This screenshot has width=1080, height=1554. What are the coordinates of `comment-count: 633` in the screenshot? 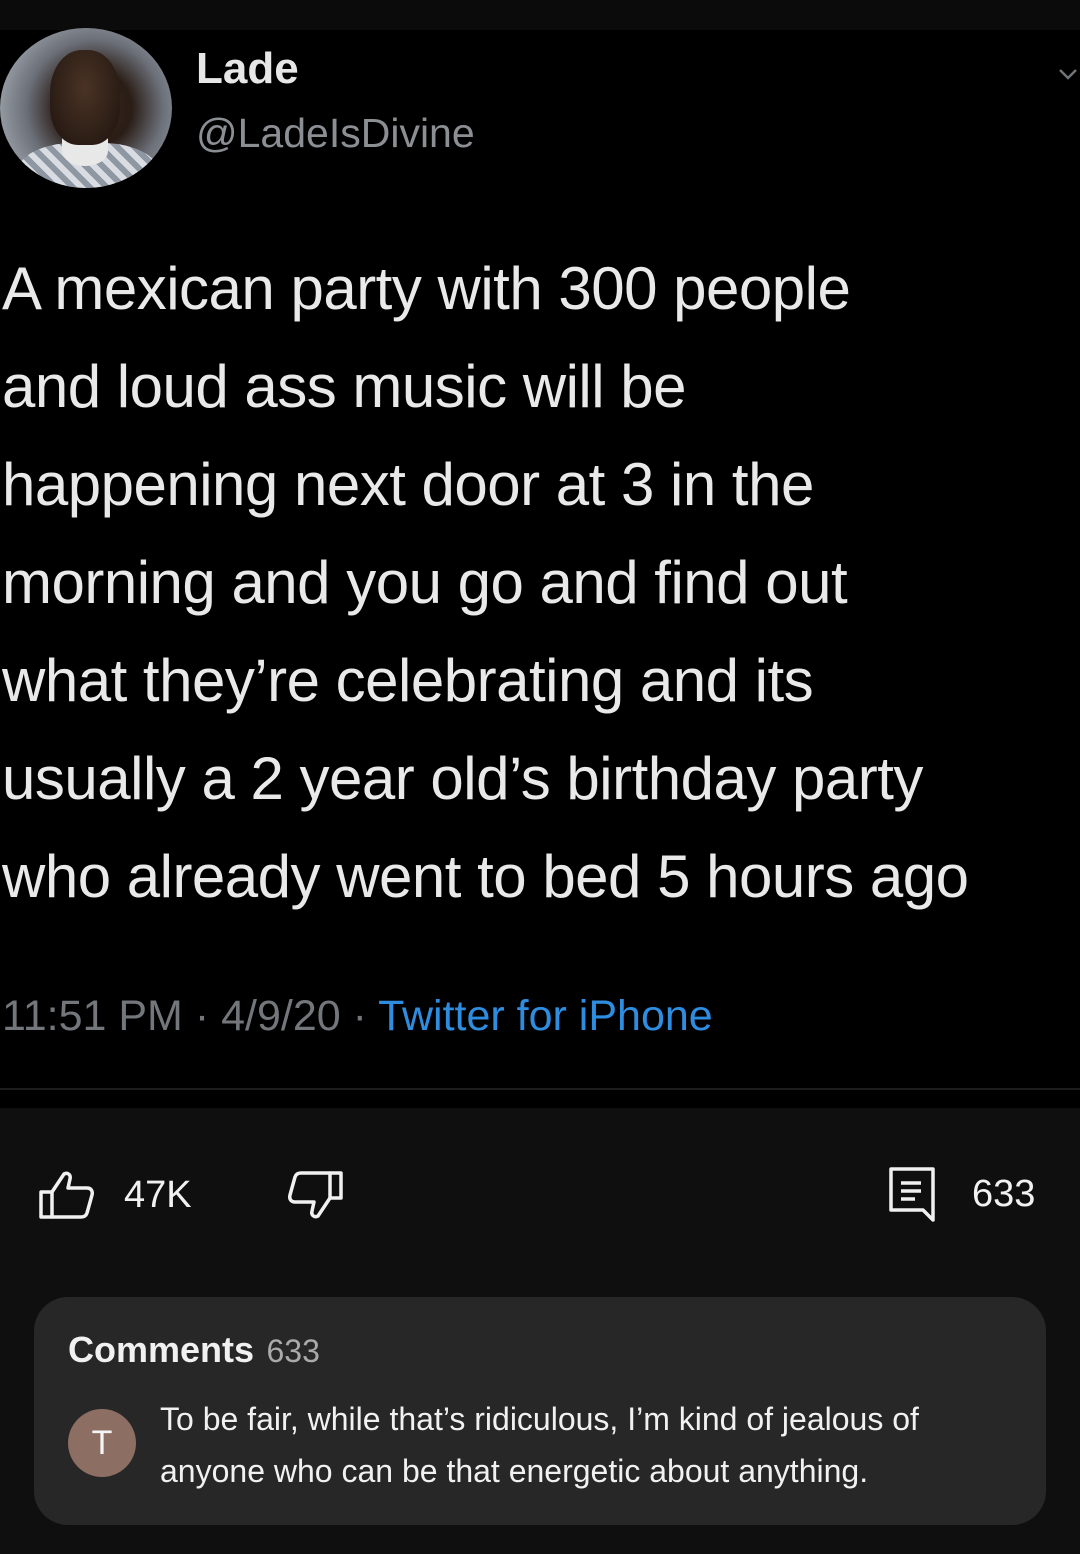 It's located at (1004, 1193).